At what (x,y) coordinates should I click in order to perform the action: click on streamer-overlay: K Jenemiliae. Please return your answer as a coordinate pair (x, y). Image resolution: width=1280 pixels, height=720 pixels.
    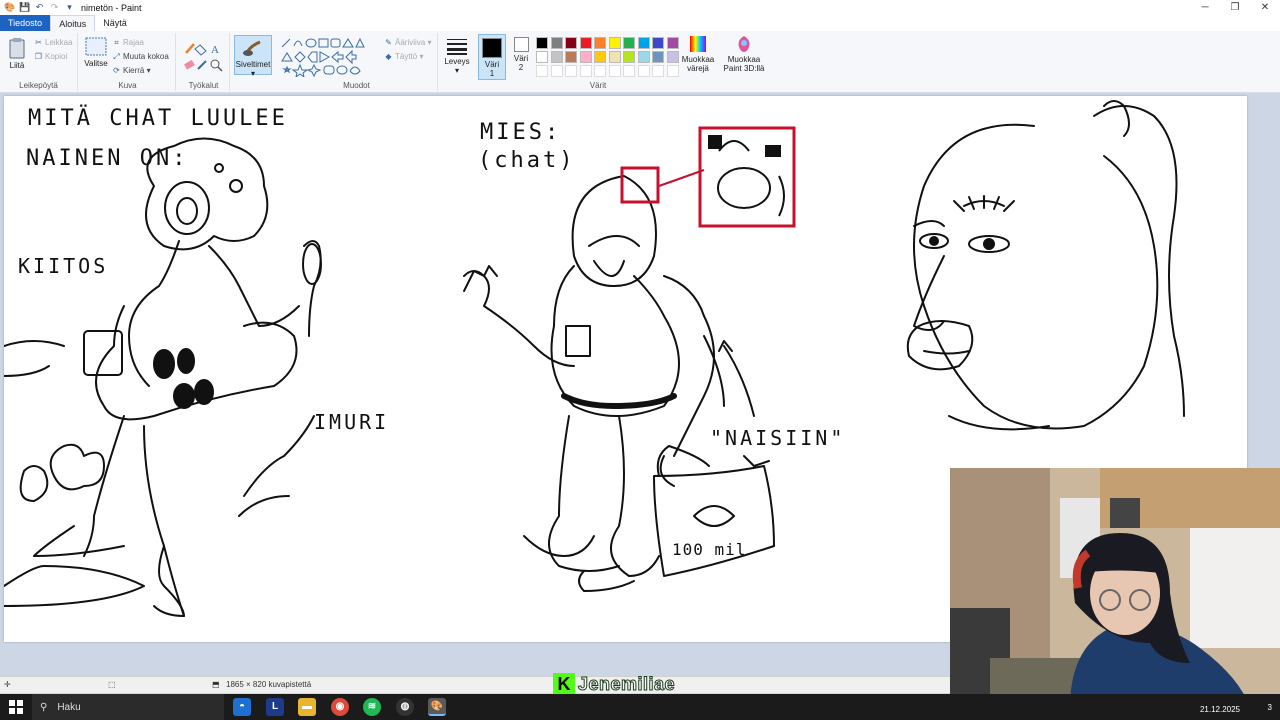
    Looking at the image, I should click on (614, 684).